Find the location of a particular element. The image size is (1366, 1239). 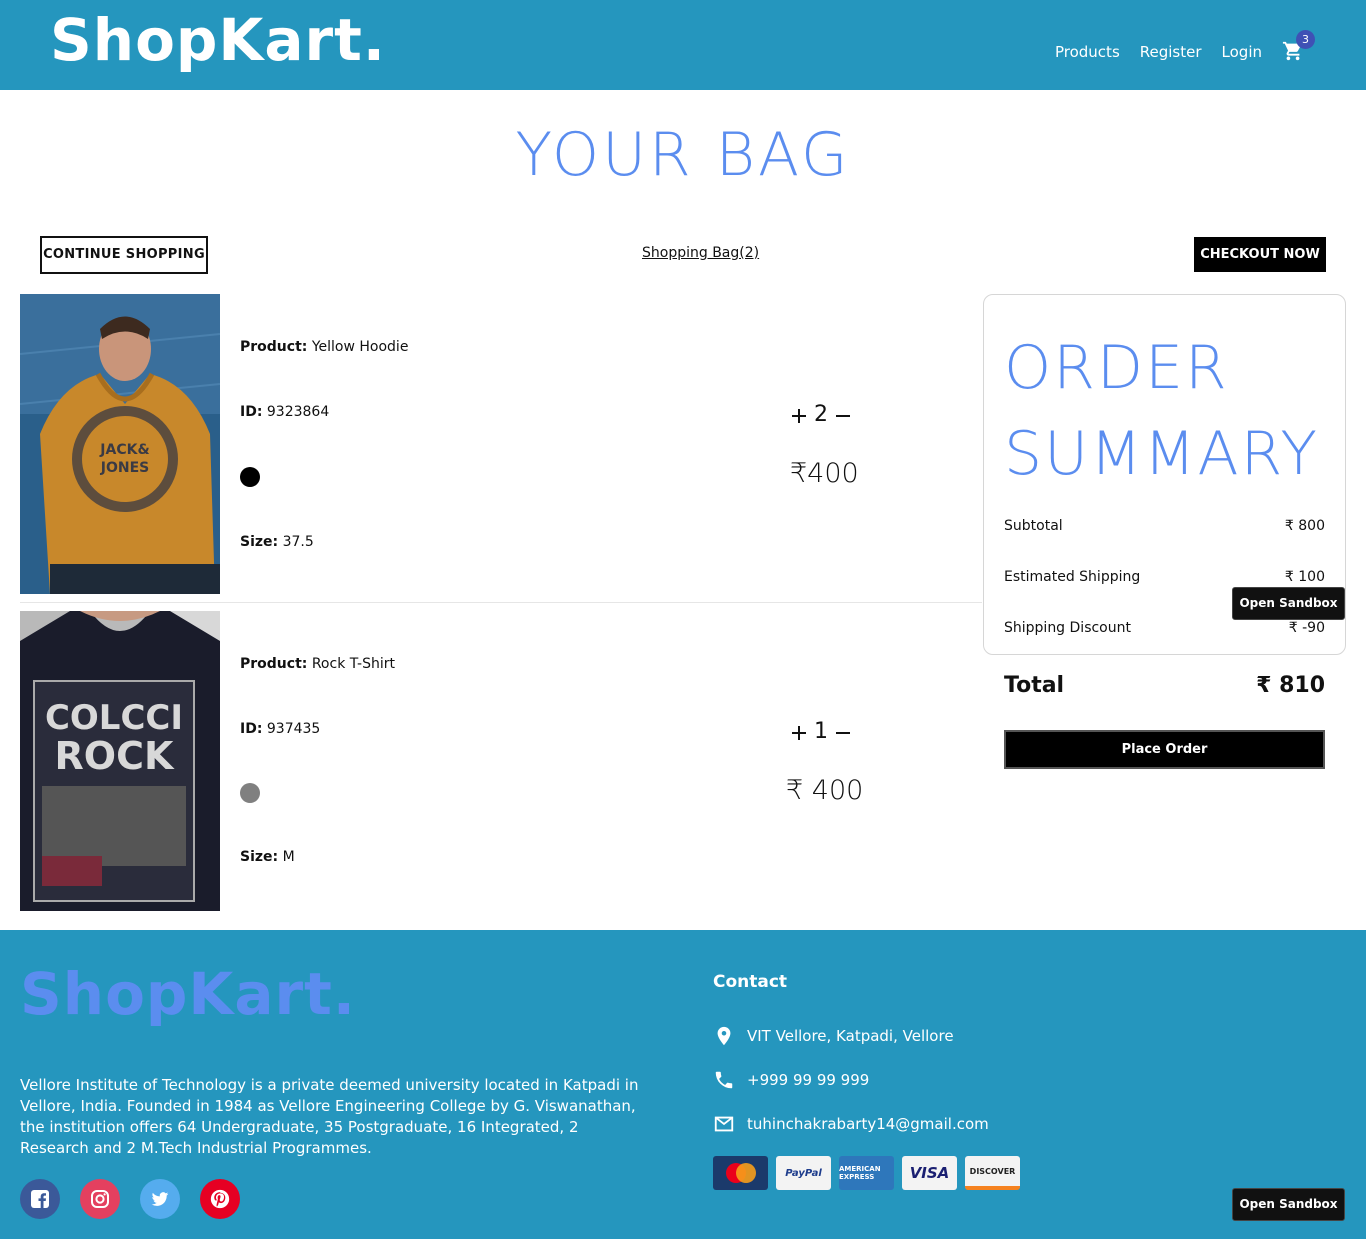

subtotal-row: Subtotal ₹ 800 is located at coordinates (1164, 526).